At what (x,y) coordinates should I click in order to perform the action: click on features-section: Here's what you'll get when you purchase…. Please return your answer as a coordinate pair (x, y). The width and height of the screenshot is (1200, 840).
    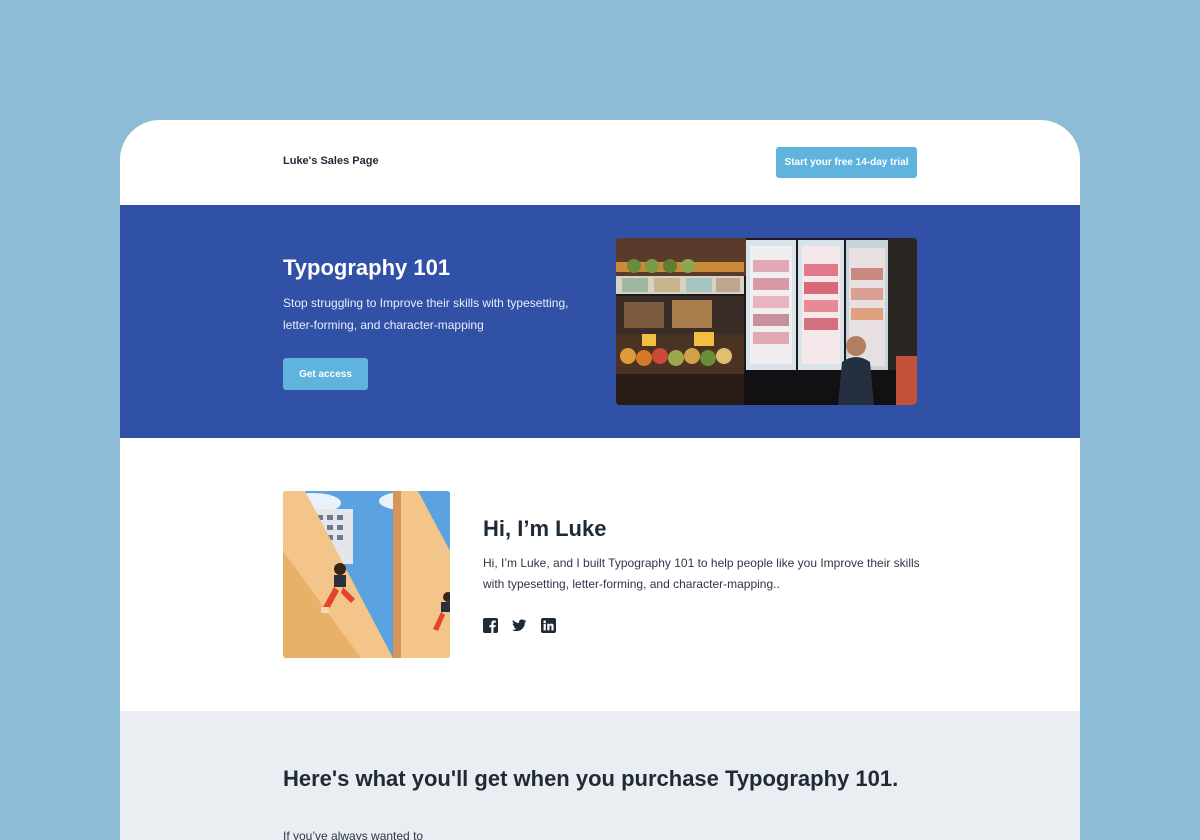
    Looking at the image, I should click on (600, 775).